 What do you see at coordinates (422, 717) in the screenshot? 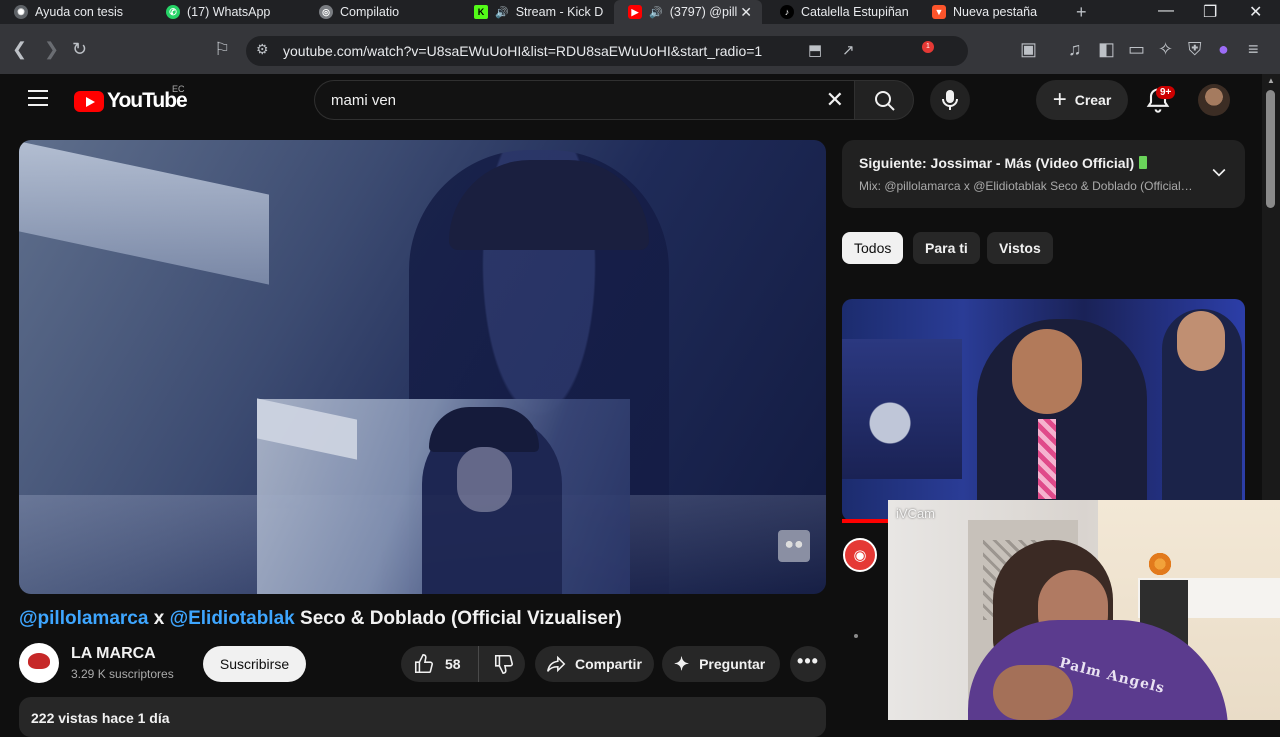
I see `description-box: 222 vistas hace 1 día` at bounding box center [422, 717].